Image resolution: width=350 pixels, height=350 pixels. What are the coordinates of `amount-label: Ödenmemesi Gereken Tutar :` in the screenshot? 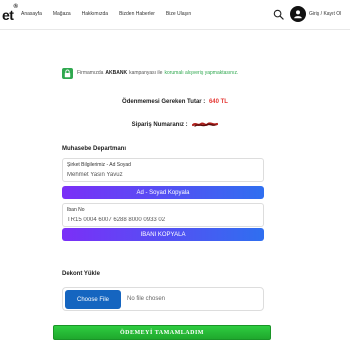 It's located at (164, 102).